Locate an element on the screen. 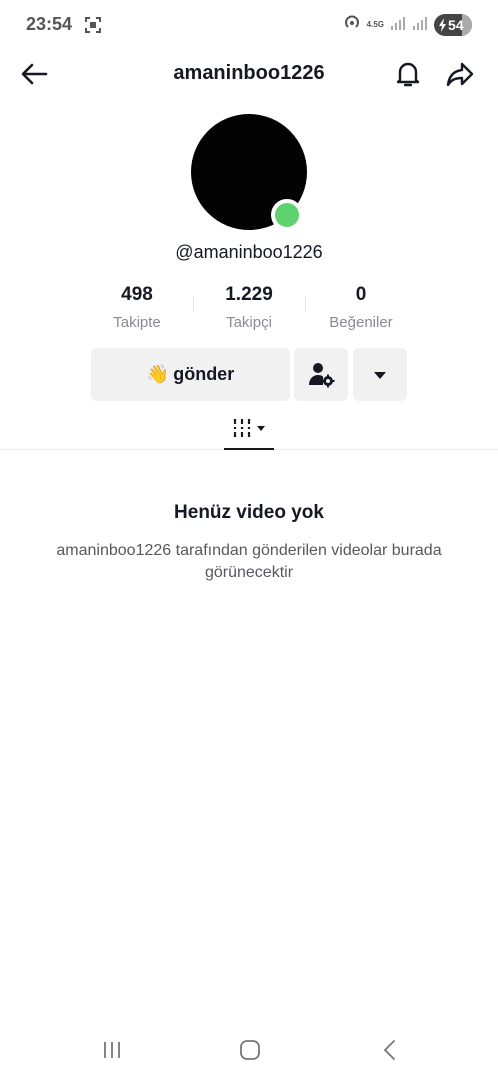 Image resolution: width=498 pixels, height=1080 pixels. stat-label: Takipte is located at coordinates (137, 322).